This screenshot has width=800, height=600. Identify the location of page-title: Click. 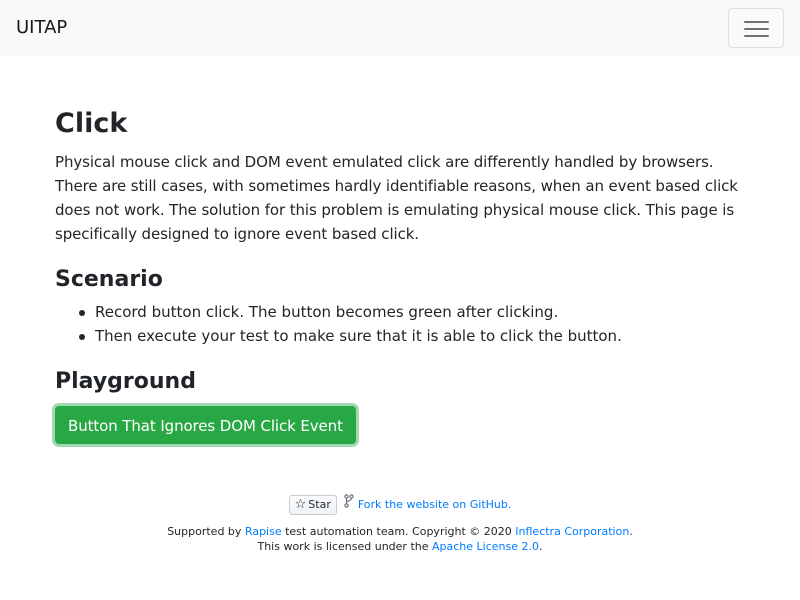
(91, 123).